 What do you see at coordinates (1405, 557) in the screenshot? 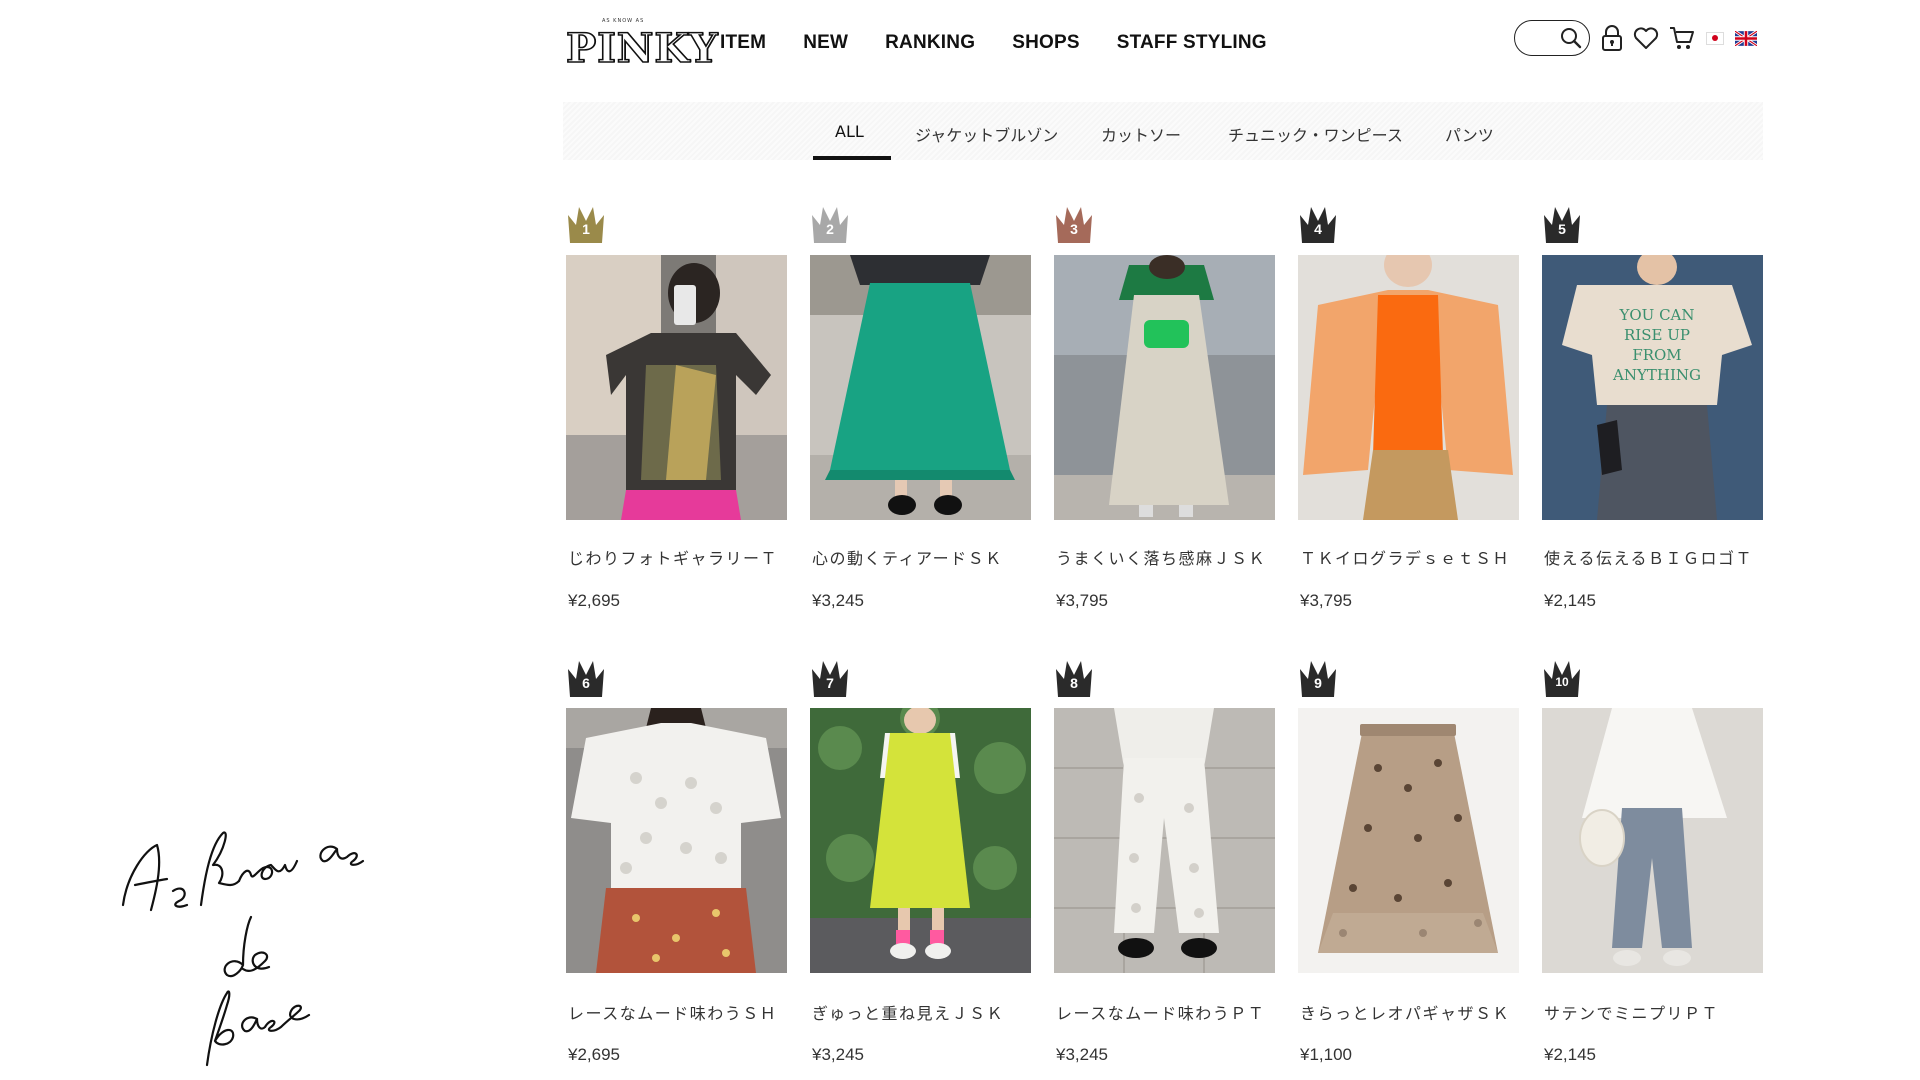
I see `product-name: ＴＫイログラデｓｅｔＳＨ` at bounding box center [1405, 557].